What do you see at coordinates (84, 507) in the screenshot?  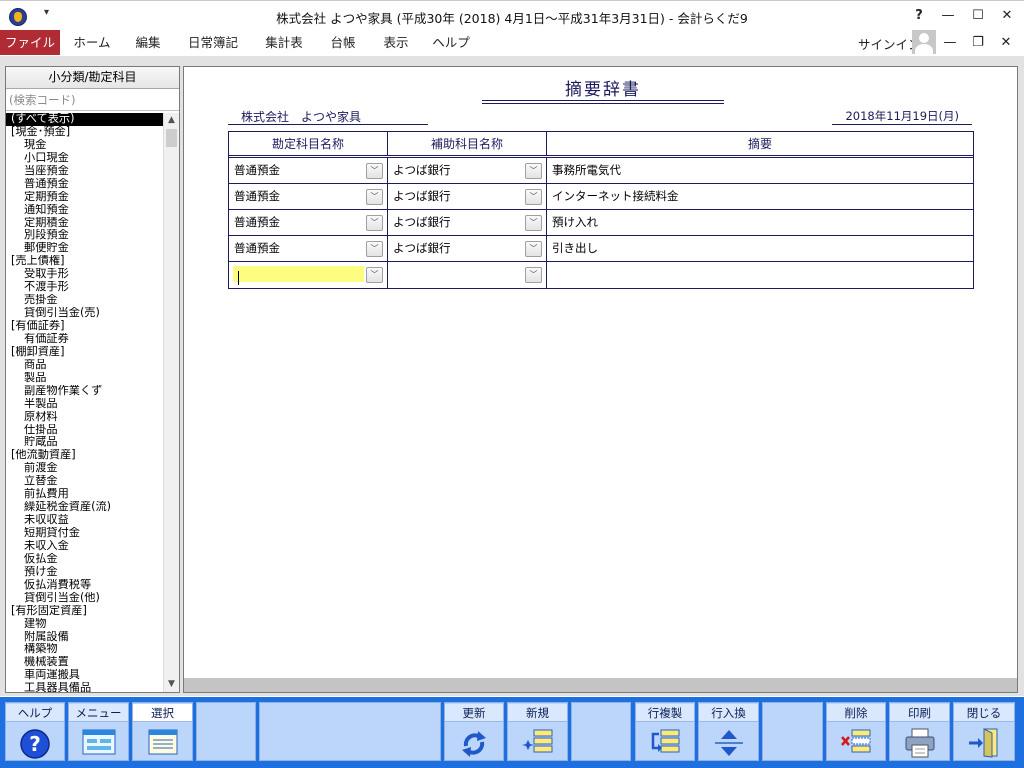 I see `tree-account-item: 繰延税金資産(流)` at bounding box center [84, 507].